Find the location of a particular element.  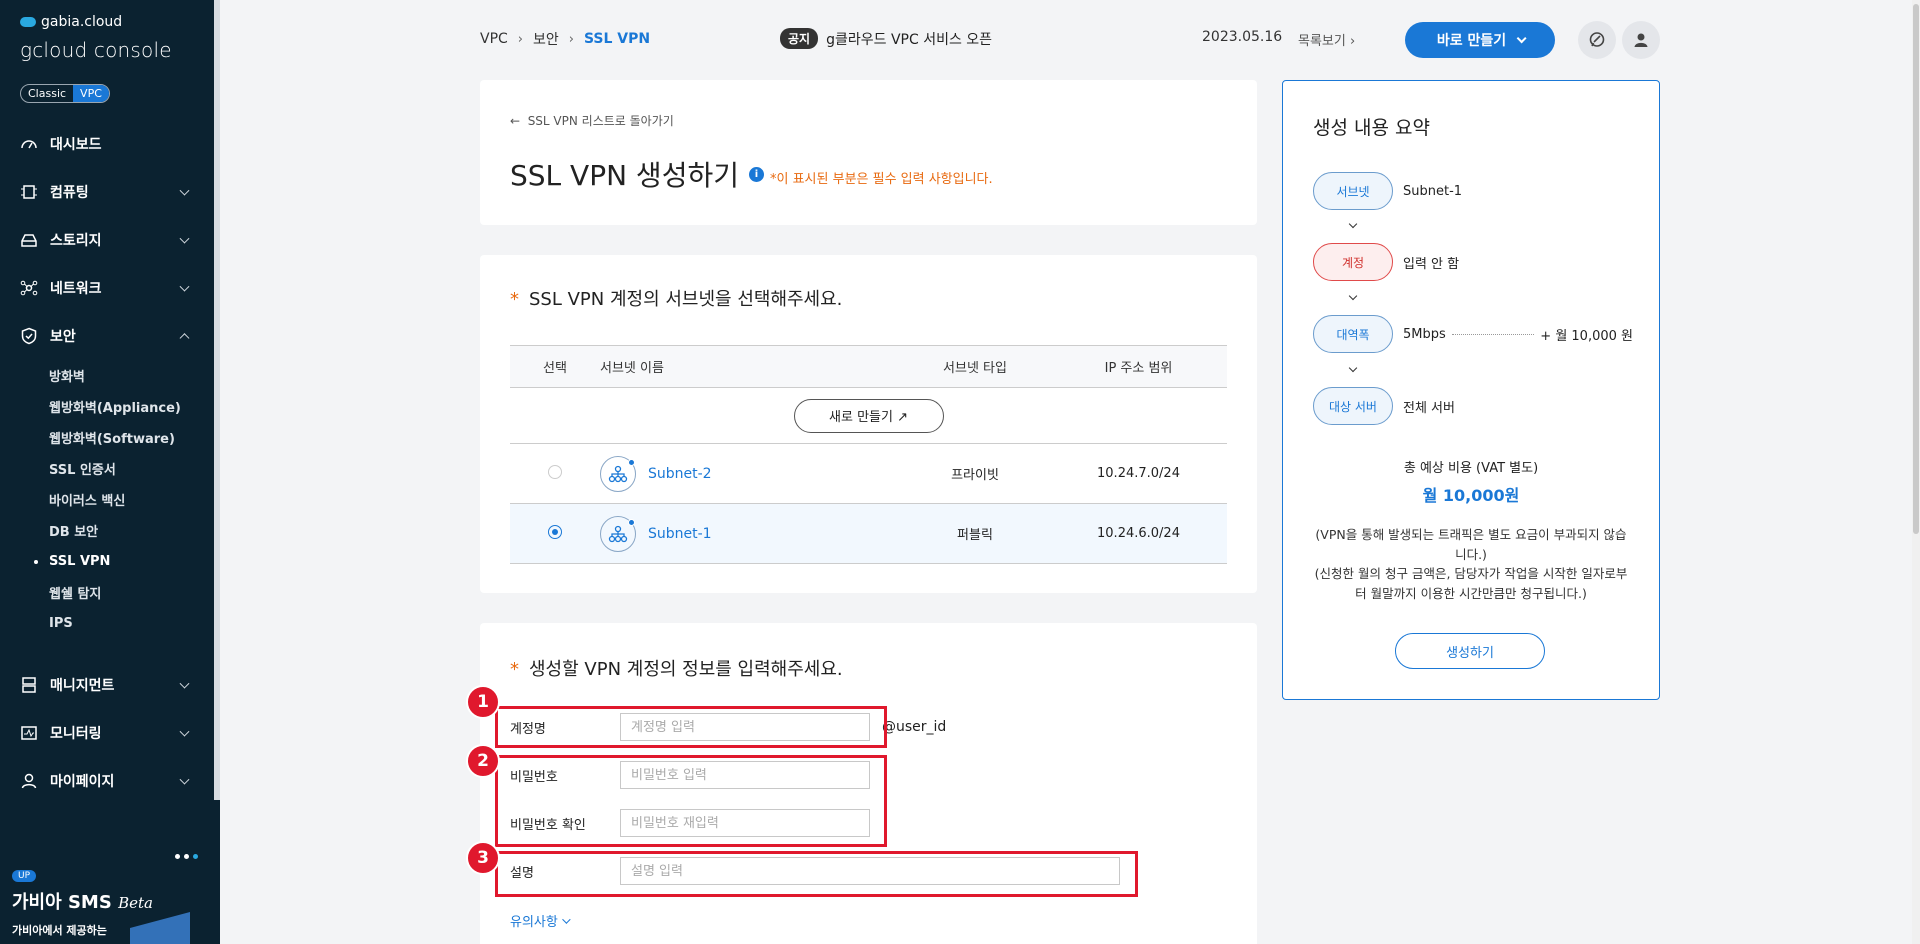

menu-item-security: 보안 is located at coordinates (107, 336).